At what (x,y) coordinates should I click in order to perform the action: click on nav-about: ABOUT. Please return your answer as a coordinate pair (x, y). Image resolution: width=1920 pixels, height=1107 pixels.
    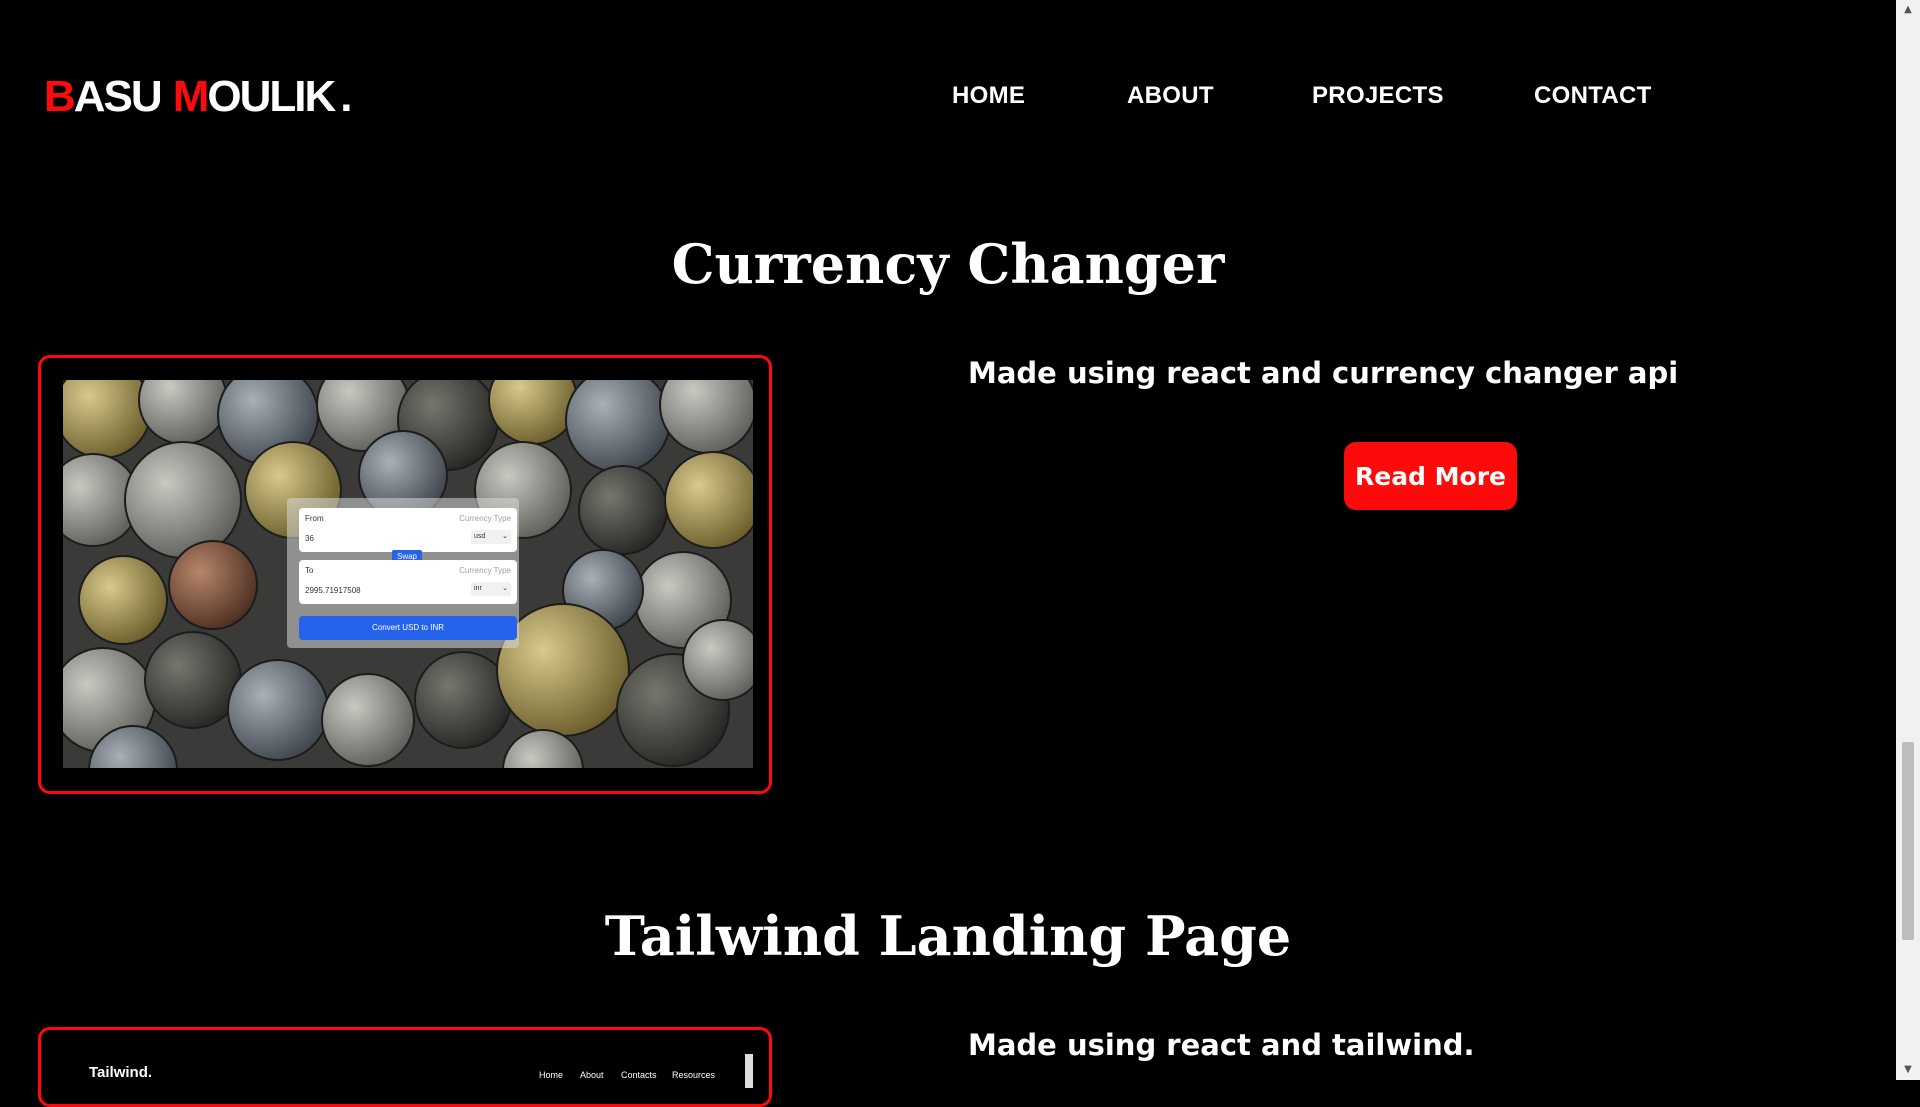
    Looking at the image, I should click on (1170, 96).